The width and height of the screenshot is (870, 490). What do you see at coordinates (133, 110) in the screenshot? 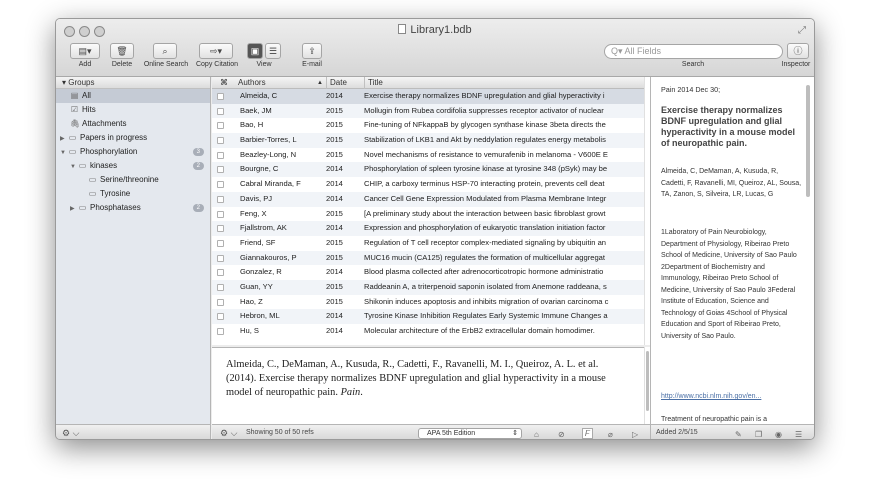
I see `sidebar-item-hits: ☑ Hits` at bounding box center [133, 110].